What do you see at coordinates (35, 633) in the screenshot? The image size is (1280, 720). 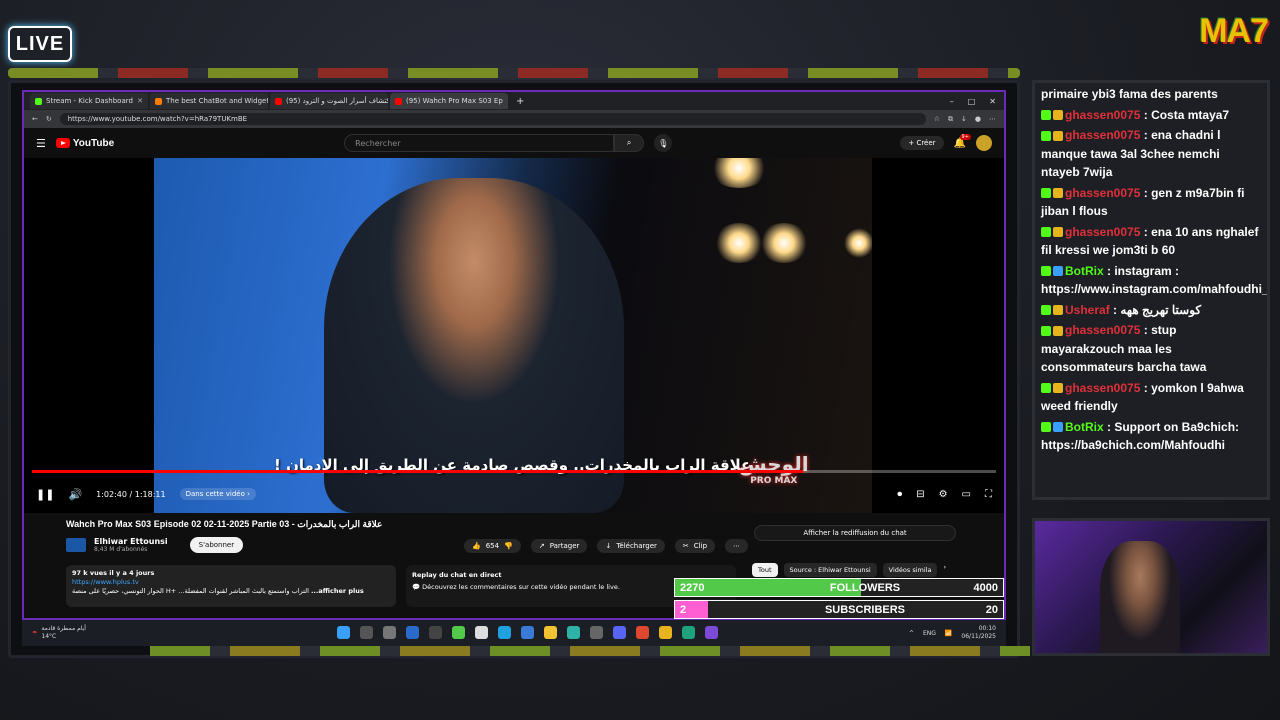 I see `weather-icon: ☂` at bounding box center [35, 633].